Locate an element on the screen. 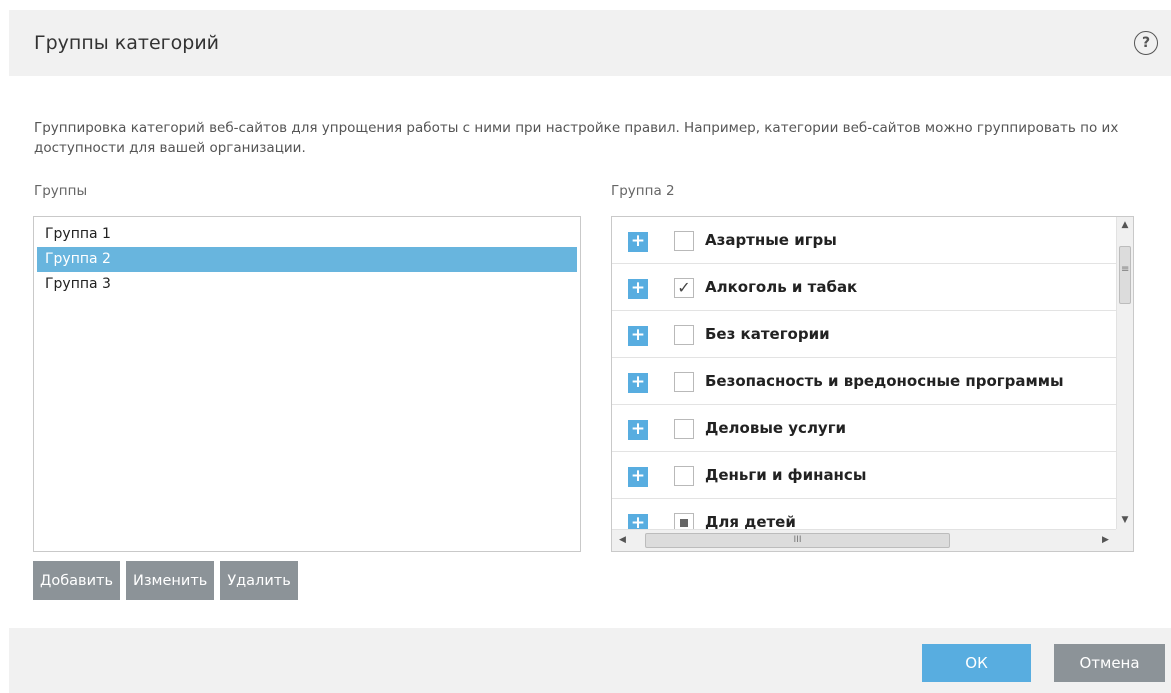 The width and height of the screenshot is (1171, 693). category-label: Деловые услуги is located at coordinates (776, 428).